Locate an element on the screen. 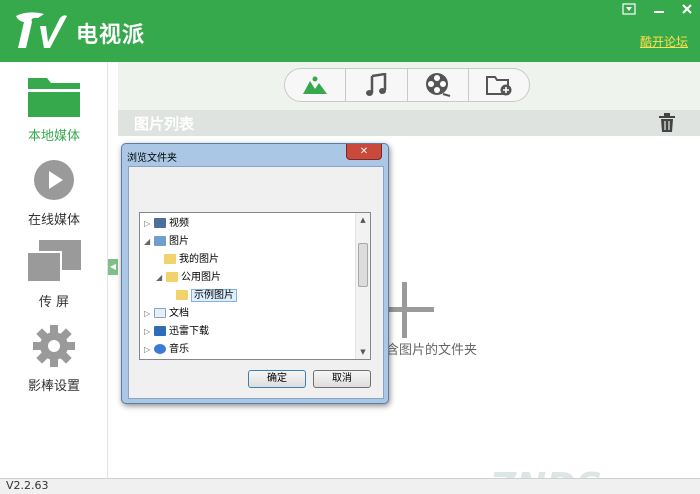 Image resolution: width=700 pixels, height=494 pixels. tree-item: ◢ 图片 is located at coordinates (166, 242).